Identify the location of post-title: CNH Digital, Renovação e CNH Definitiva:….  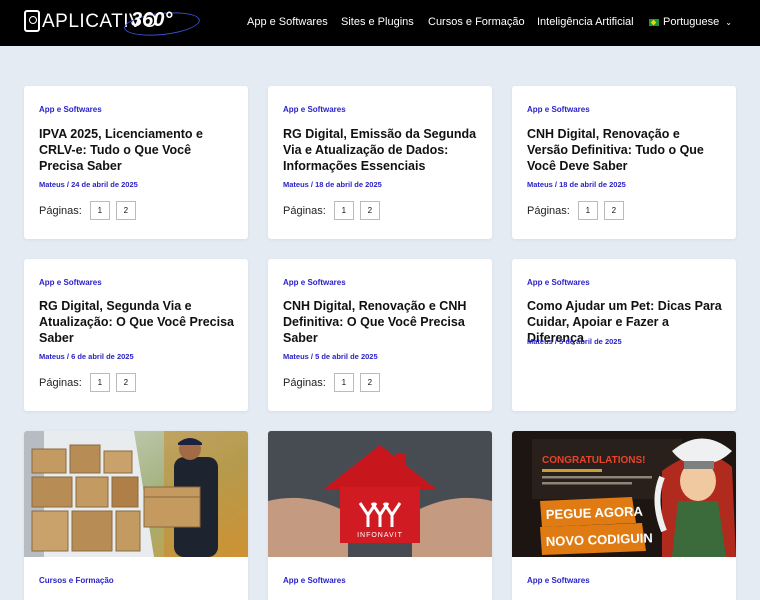
(380, 322).